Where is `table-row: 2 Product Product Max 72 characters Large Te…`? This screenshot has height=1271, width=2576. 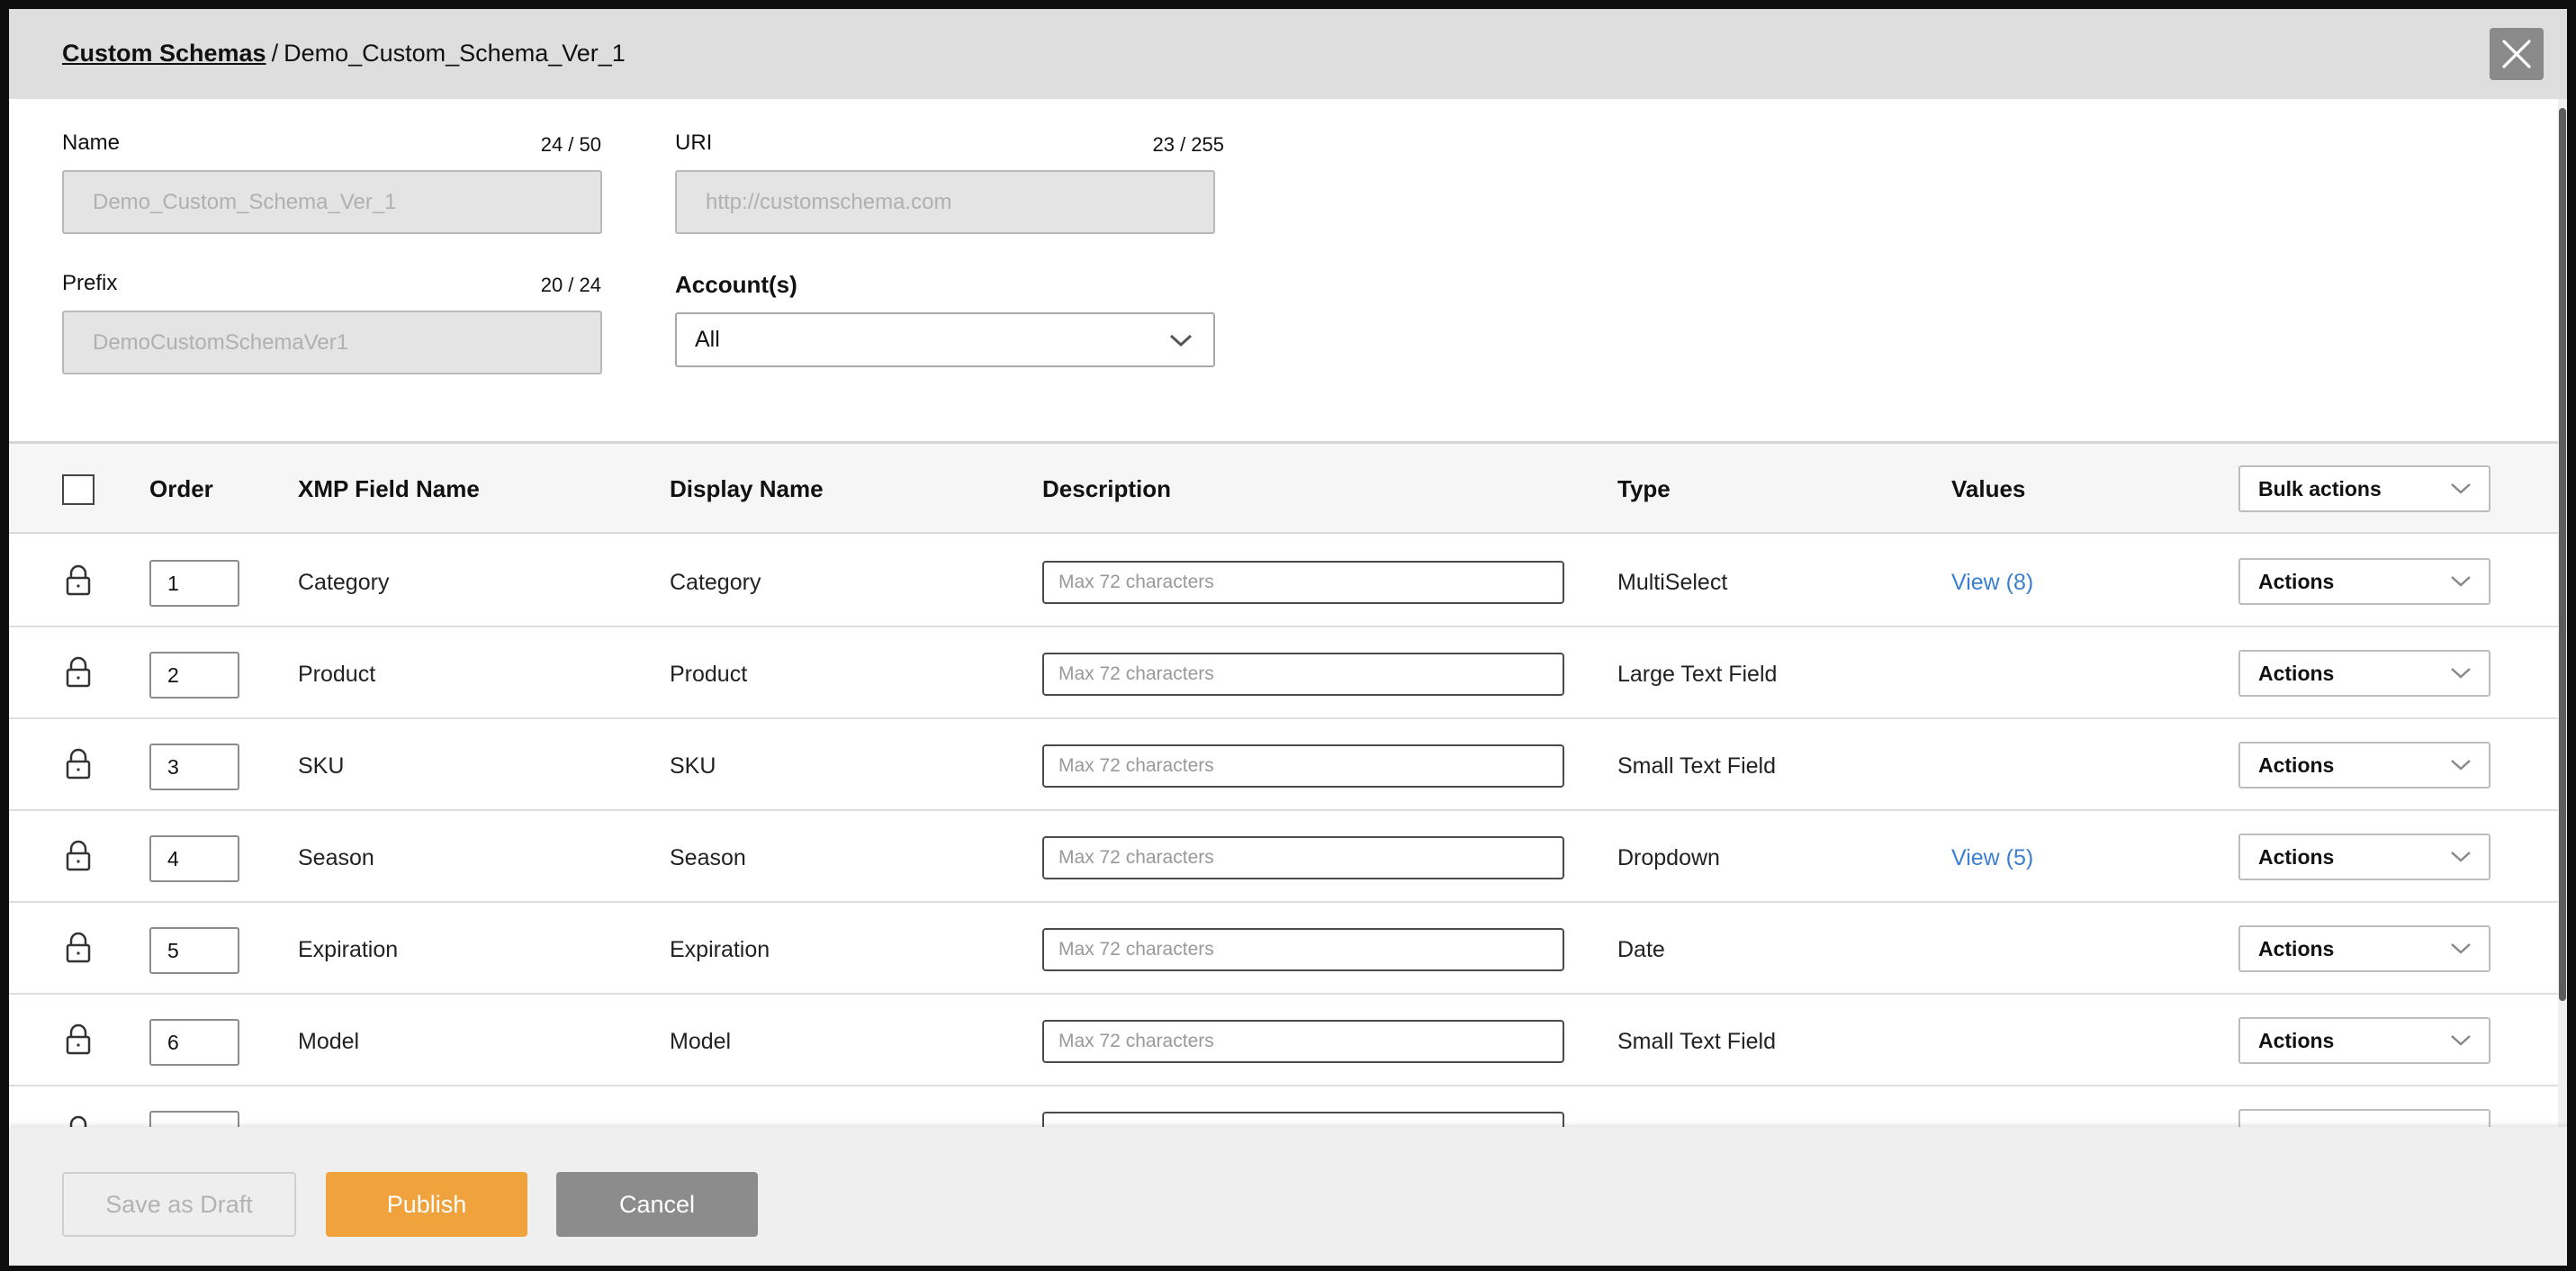
table-row: 2 Product Product Max 72 characters Large Te… is located at coordinates (1283, 673).